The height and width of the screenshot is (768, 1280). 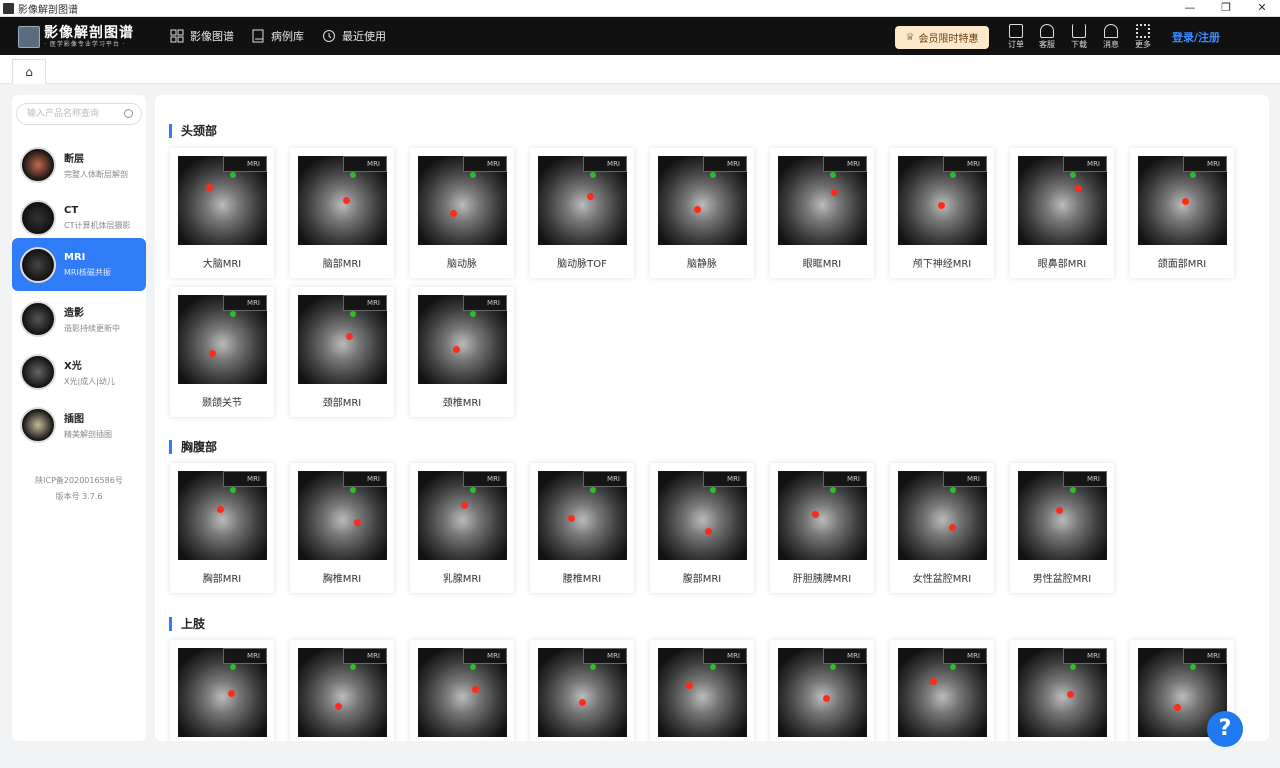 What do you see at coordinates (89, 381) in the screenshot?
I see `category-subtitle: X光|成人|幼儿` at bounding box center [89, 381].